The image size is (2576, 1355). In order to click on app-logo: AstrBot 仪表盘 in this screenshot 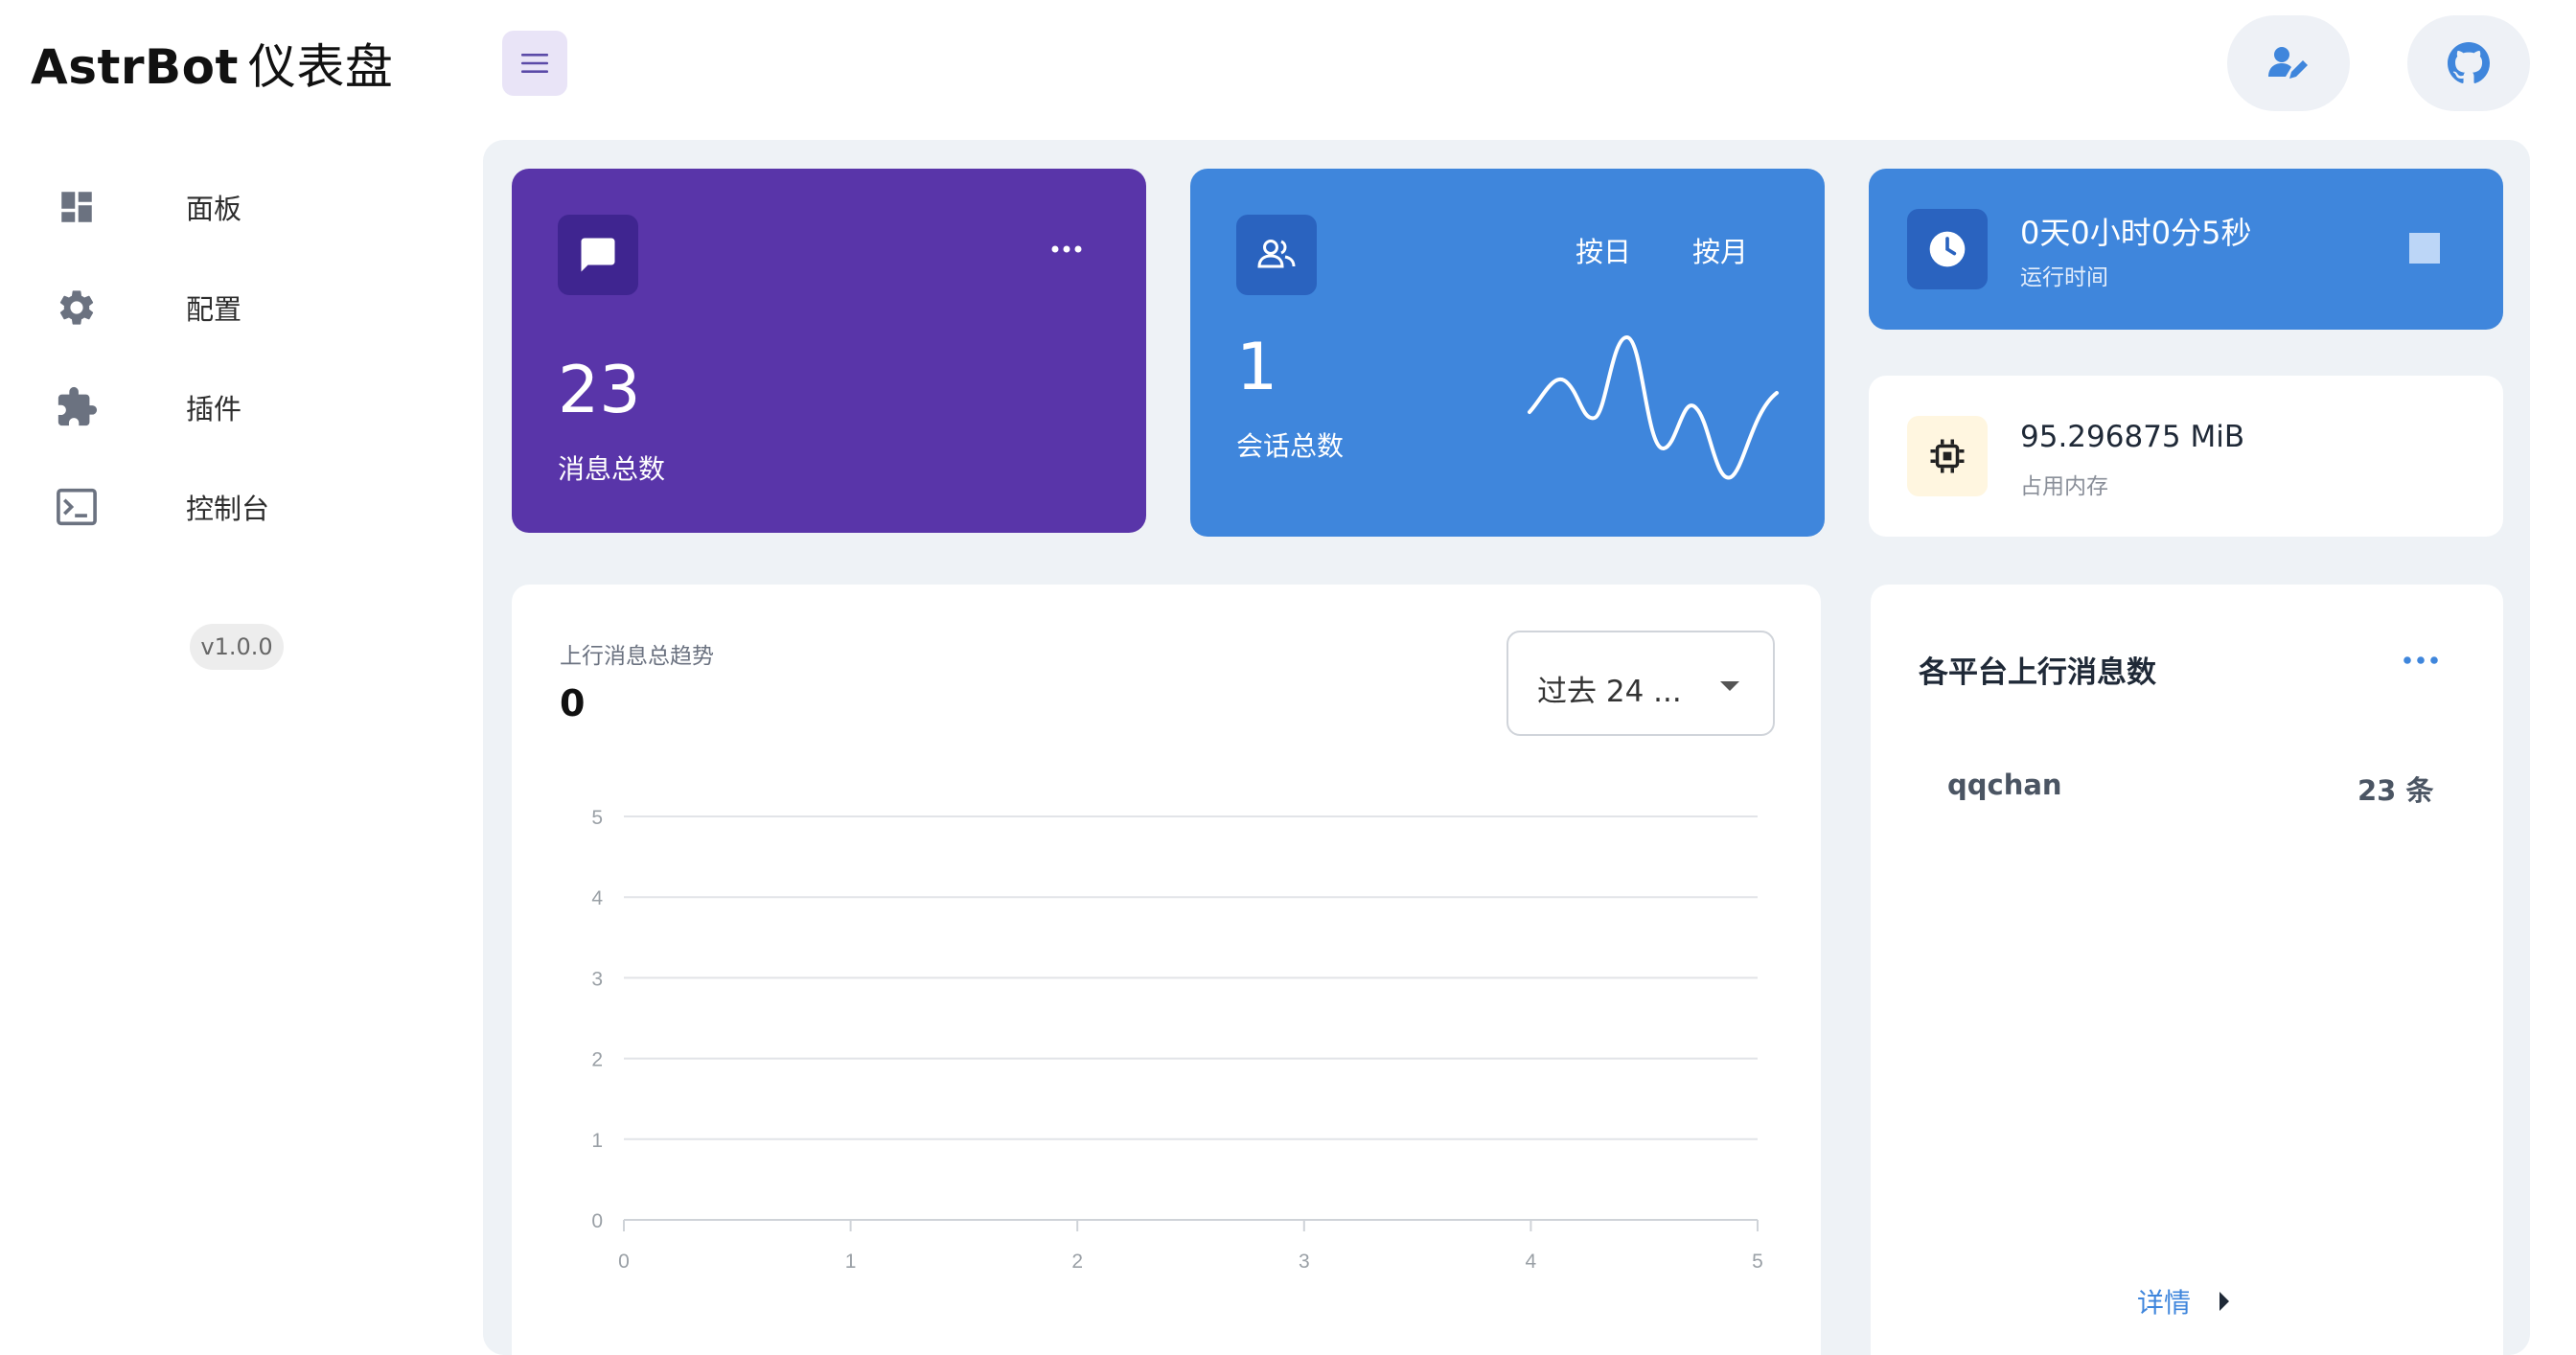, I will do `click(212, 64)`.